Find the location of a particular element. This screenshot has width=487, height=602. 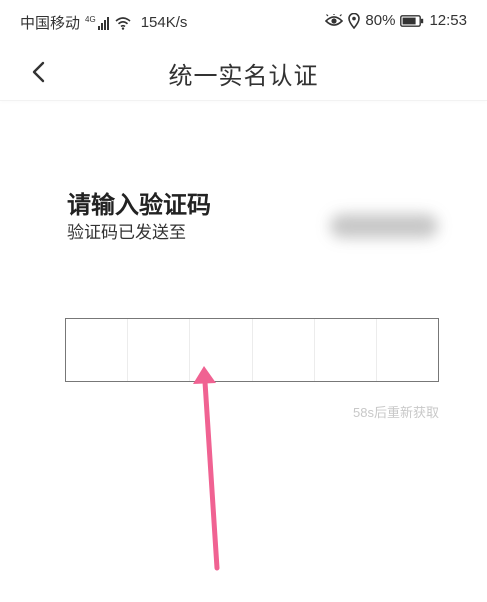

battery-icon is located at coordinates (412, 20).